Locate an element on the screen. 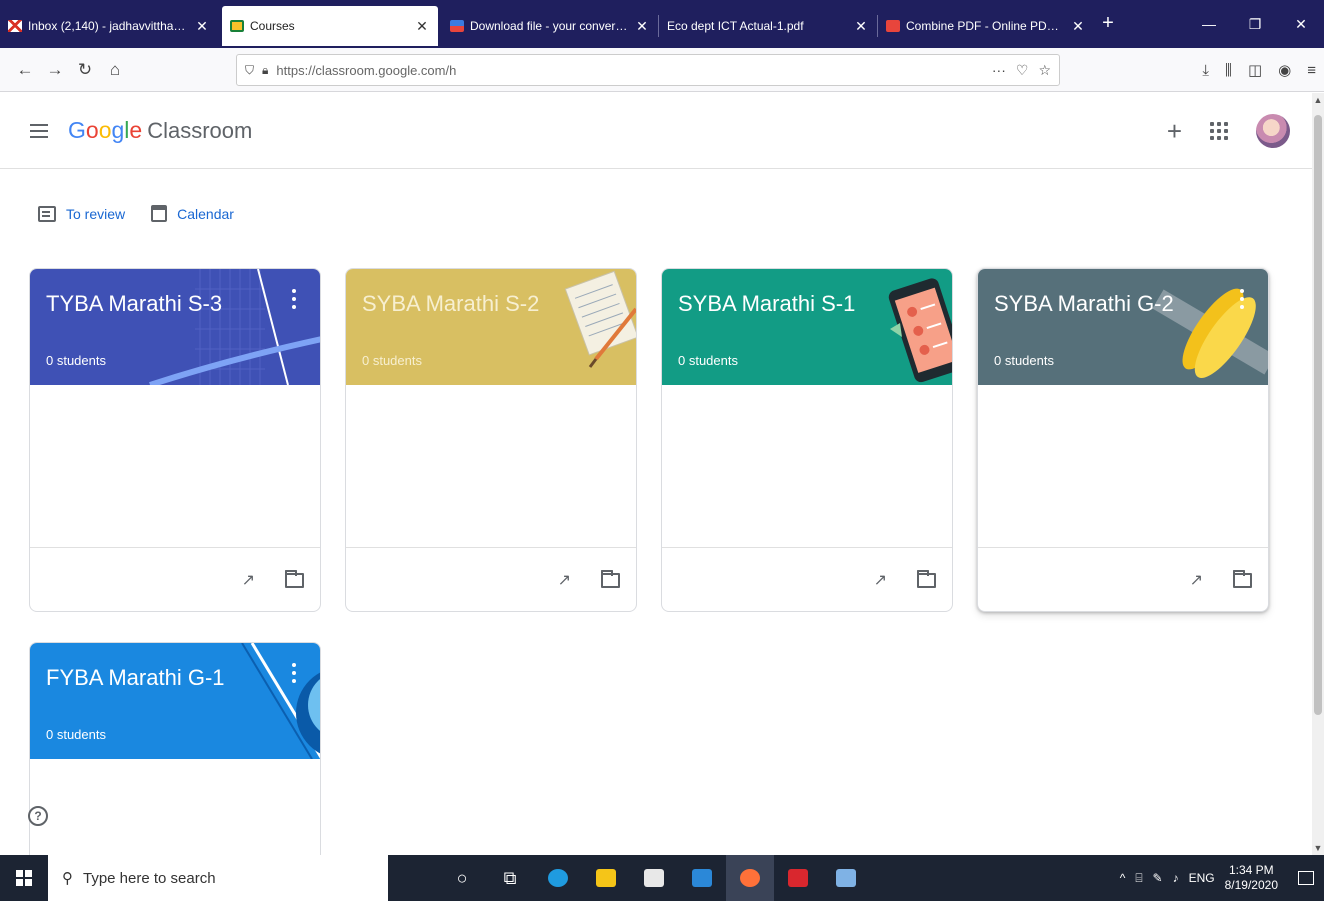 The image size is (1324, 901). sidebar-icon: ◫ is located at coordinates (1255, 70).